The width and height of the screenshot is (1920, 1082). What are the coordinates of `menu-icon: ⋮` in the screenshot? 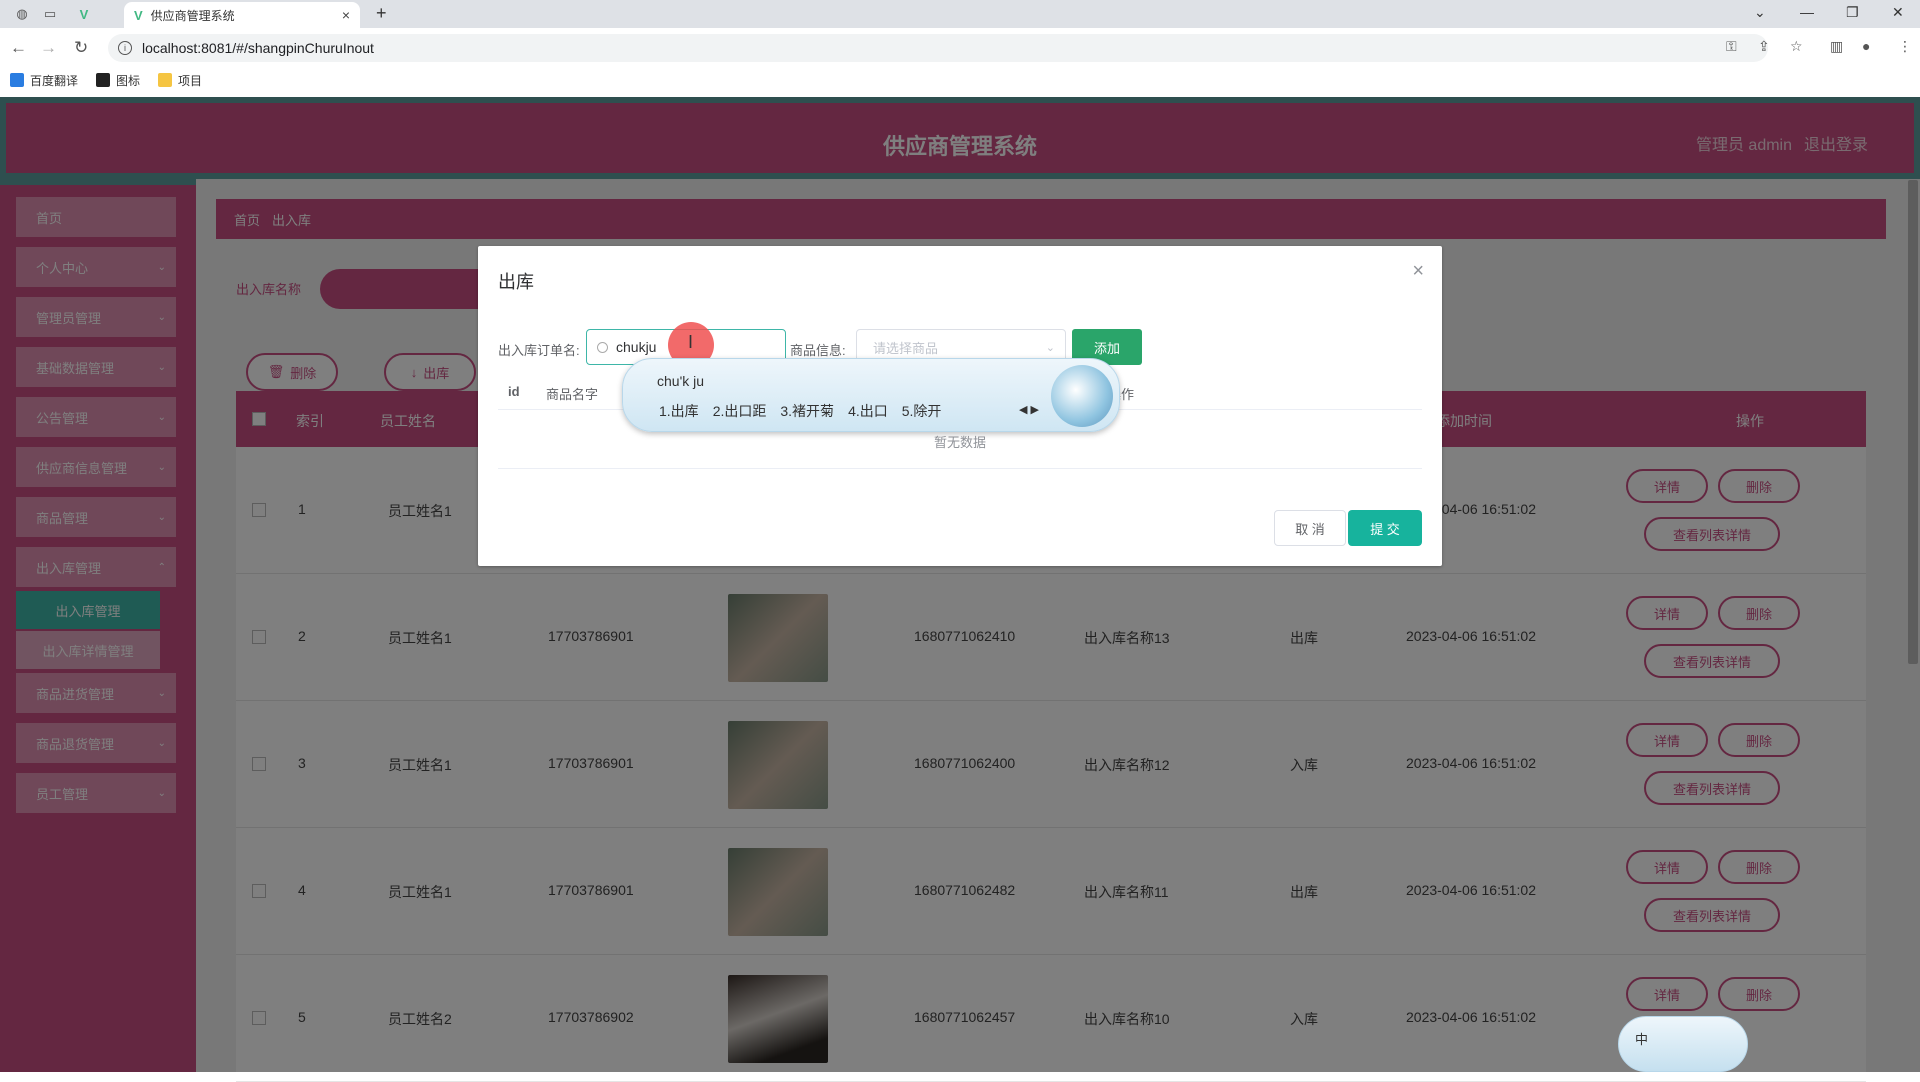 It's located at (1905, 46).